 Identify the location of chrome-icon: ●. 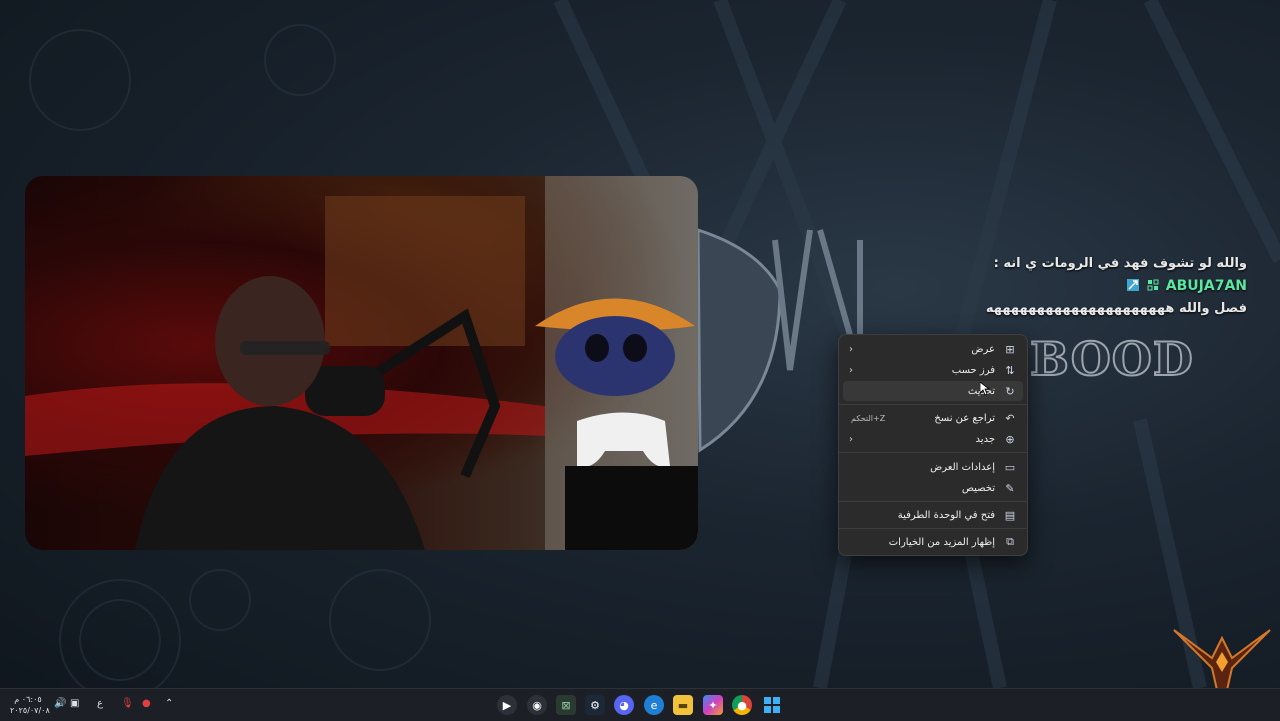
(742, 705).